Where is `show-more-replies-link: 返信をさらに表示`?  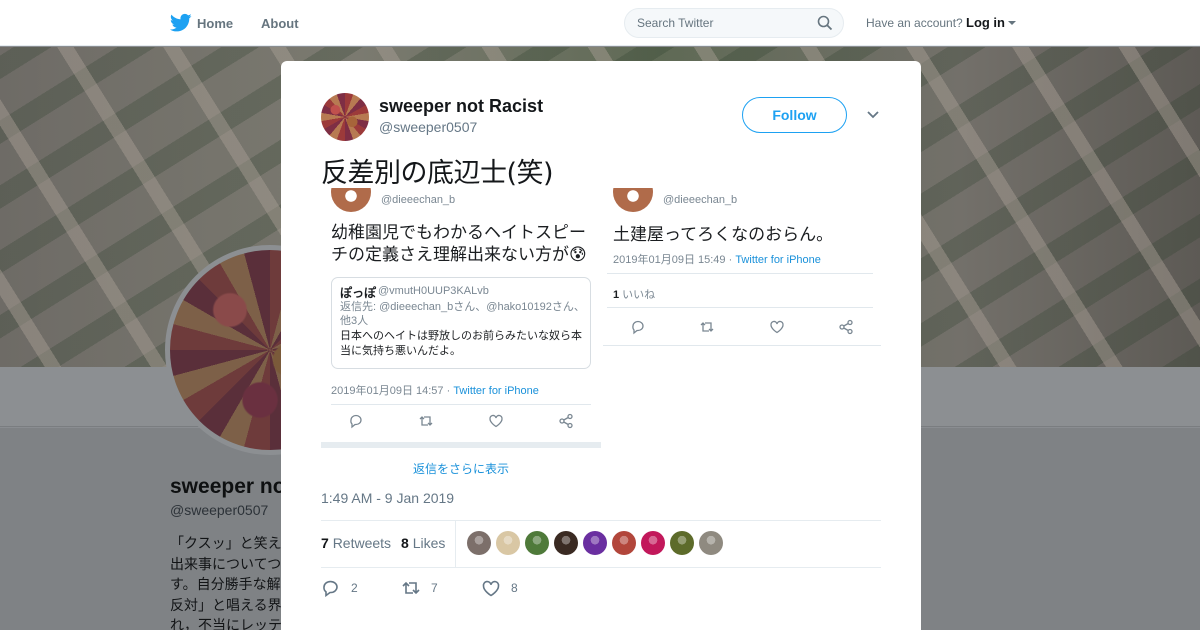
show-more-replies-link: 返信をさらに表示 is located at coordinates (460, 469).